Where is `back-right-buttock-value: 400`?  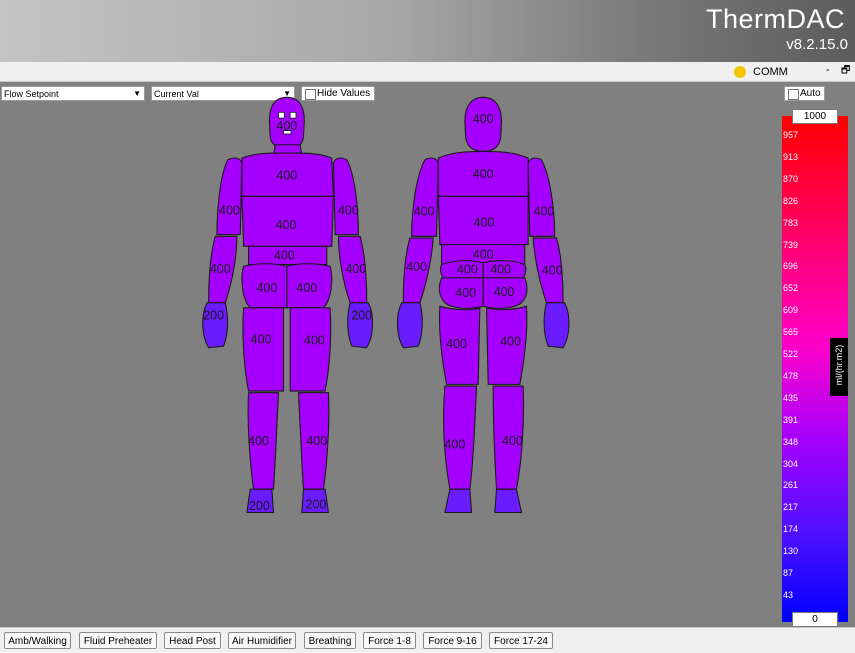 back-right-buttock-value: 400 is located at coordinates (504, 292).